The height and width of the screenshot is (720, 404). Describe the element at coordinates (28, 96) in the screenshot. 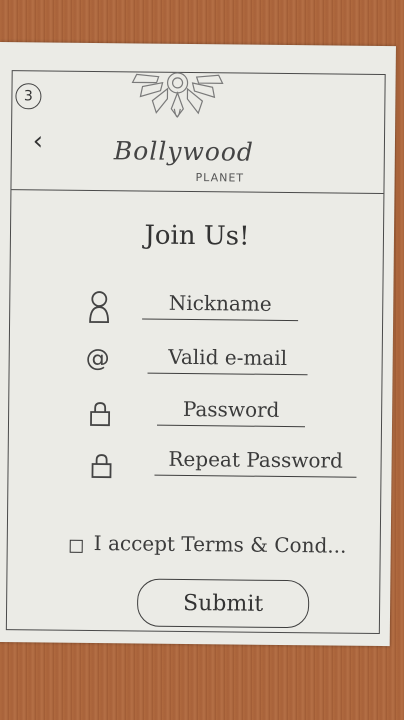

I see `step-number-badge: 3` at that location.